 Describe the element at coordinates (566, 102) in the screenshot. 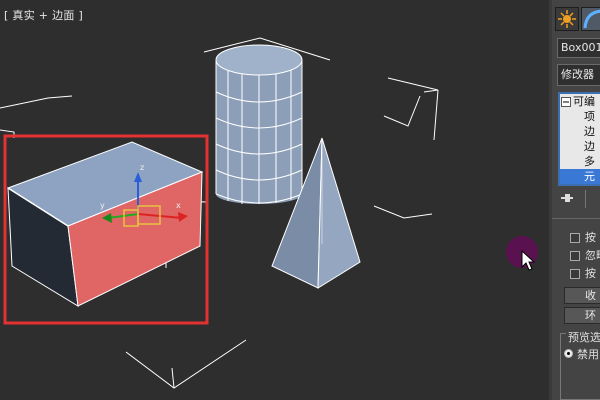

I see `collapse-minus-icon` at that location.